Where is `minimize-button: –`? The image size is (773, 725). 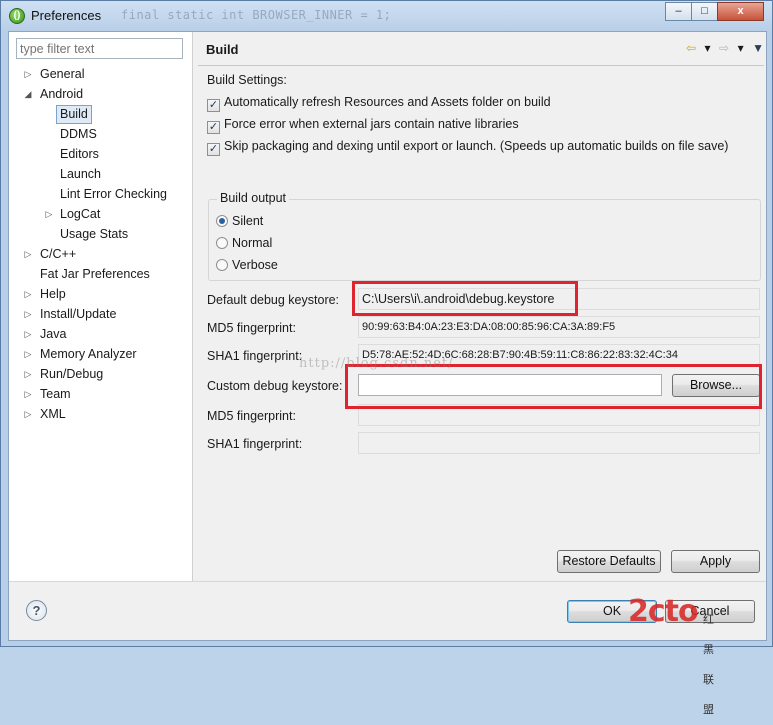
minimize-button: – is located at coordinates (678, 11).